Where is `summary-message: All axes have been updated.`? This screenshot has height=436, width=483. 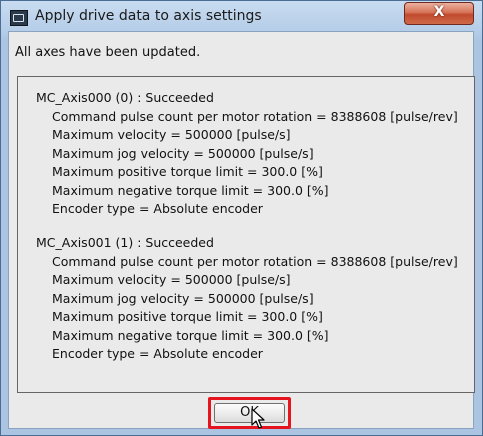 summary-message: All axes have been updated. is located at coordinates (108, 52).